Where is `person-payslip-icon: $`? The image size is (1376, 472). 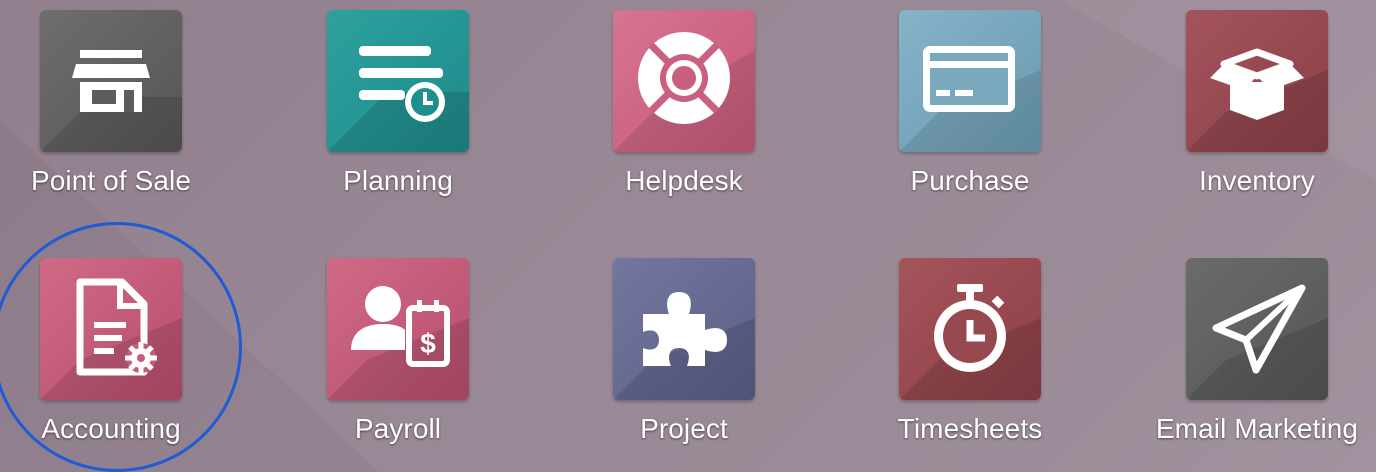
person-payslip-icon: $ is located at coordinates (398, 343).